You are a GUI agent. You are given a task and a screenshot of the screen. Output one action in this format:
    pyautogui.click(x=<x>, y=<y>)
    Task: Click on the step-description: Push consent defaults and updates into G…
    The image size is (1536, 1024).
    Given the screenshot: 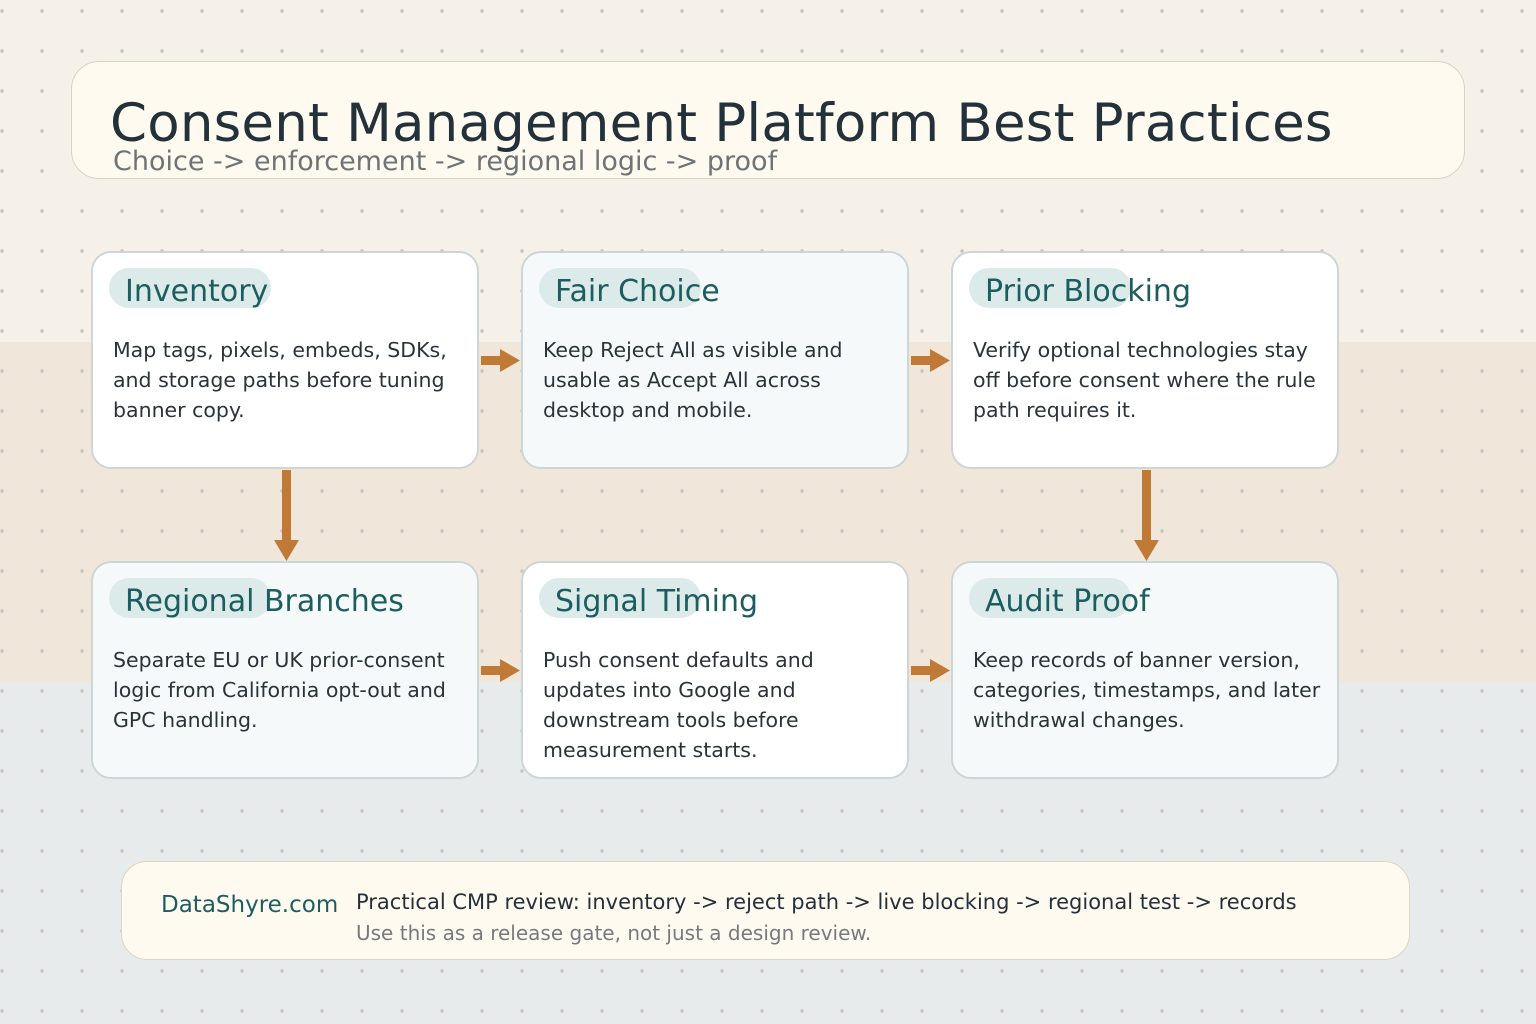 What is the action you would take?
    pyautogui.click(x=678, y=705)
    